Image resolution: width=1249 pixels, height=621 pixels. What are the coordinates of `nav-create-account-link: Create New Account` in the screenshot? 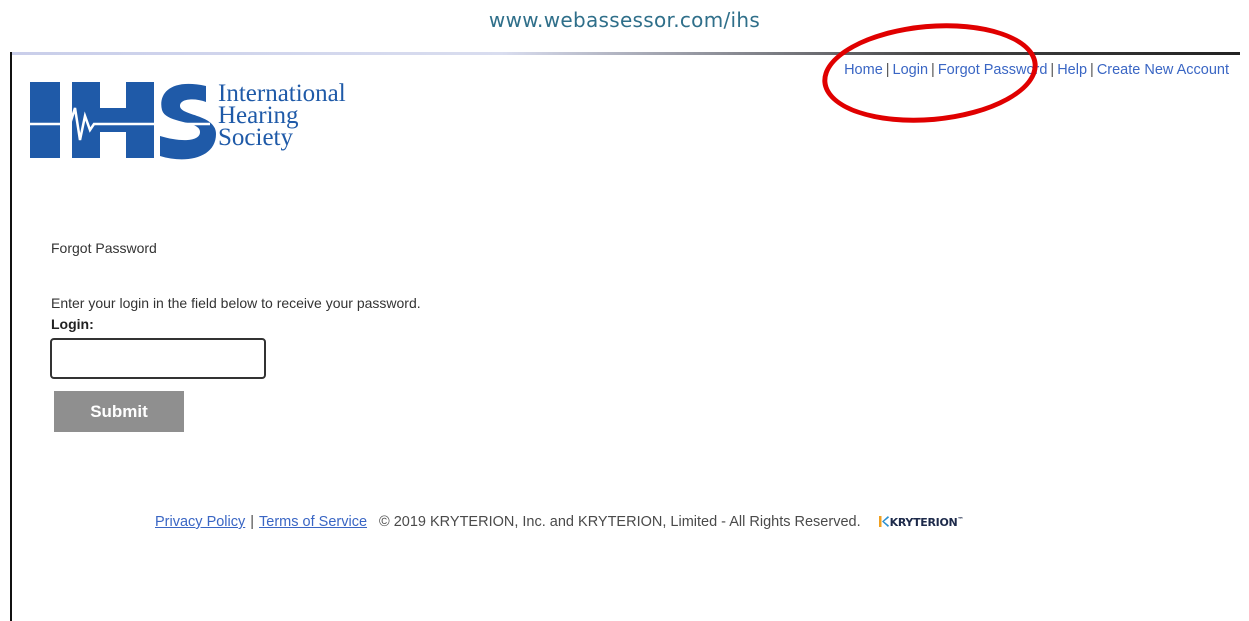 It's located at (1163, 70).